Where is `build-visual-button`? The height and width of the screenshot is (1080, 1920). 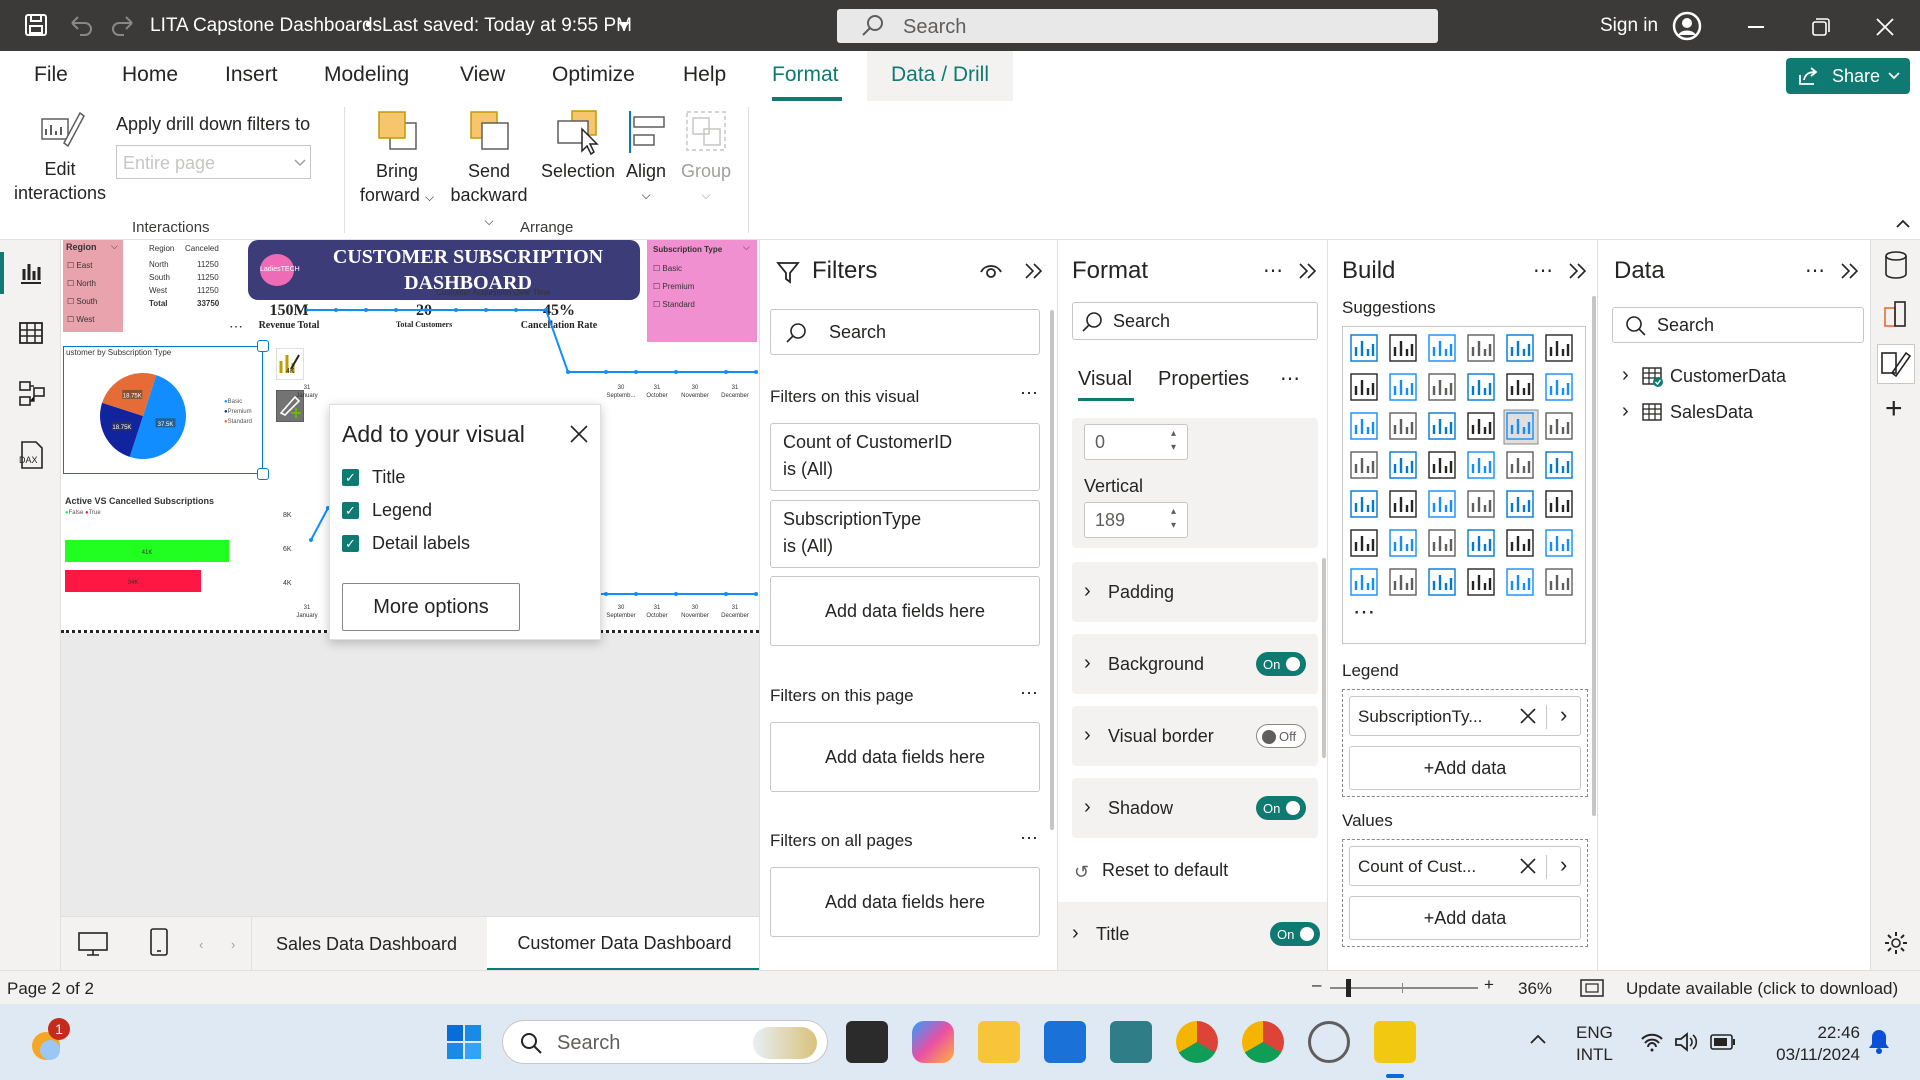
build-visual-button is located at coordinates (290, 364).